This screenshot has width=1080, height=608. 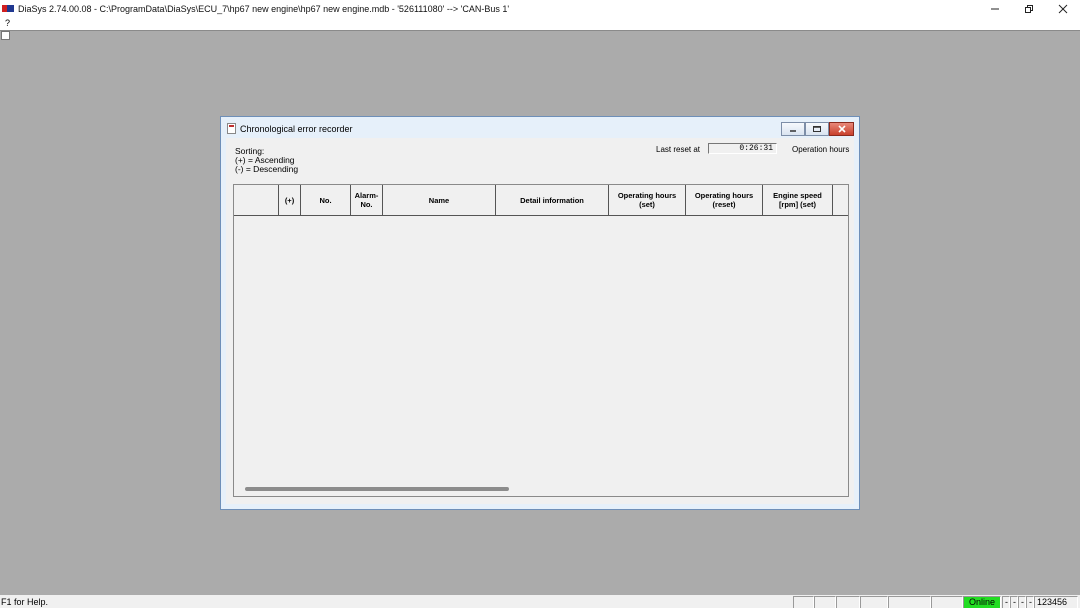 What do you see at coordinates (7, 23) in the screenshot?
I see `menu-help: ?` at bounding box center [7, 23].